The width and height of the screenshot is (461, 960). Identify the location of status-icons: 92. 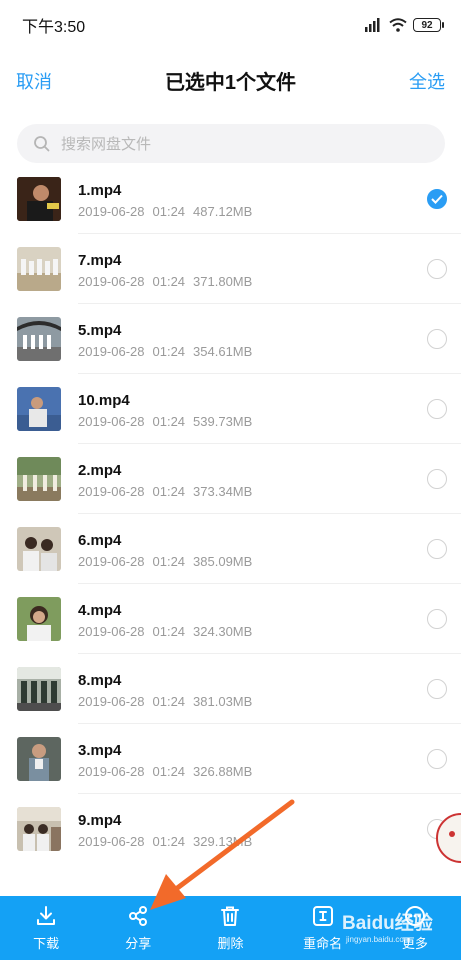
(403, 25).